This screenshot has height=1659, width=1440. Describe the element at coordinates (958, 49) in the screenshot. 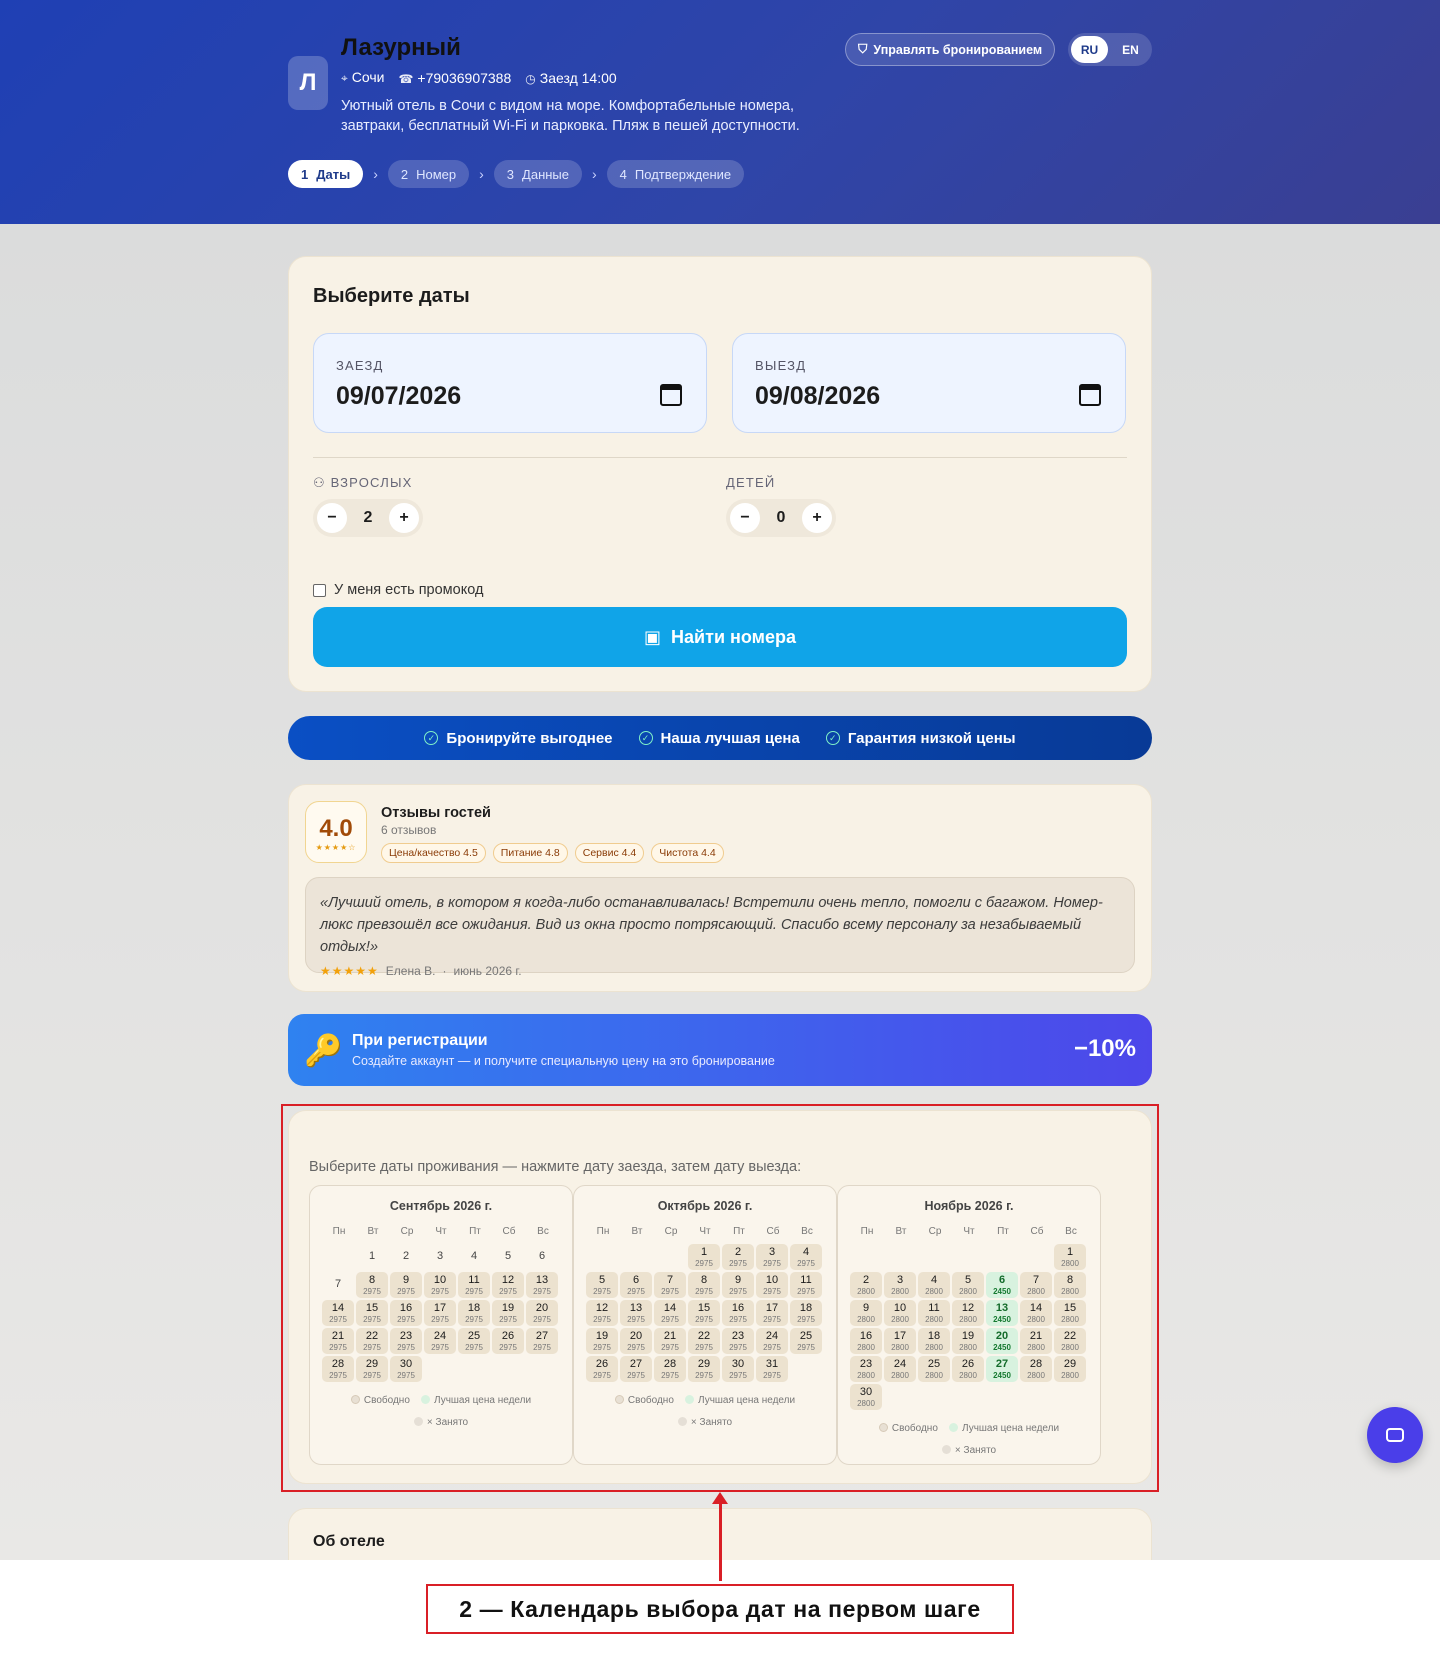

I see `manage-booking-label: Управлять бронированием` at that location.